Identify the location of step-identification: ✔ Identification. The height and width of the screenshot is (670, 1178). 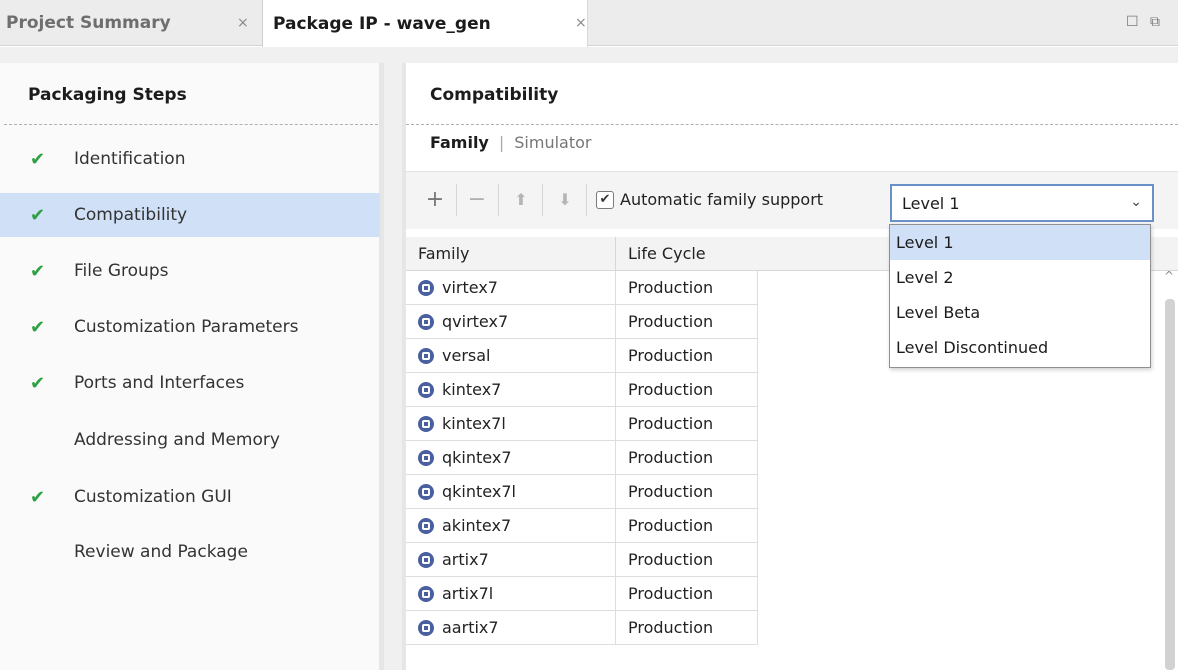
(190, 159).